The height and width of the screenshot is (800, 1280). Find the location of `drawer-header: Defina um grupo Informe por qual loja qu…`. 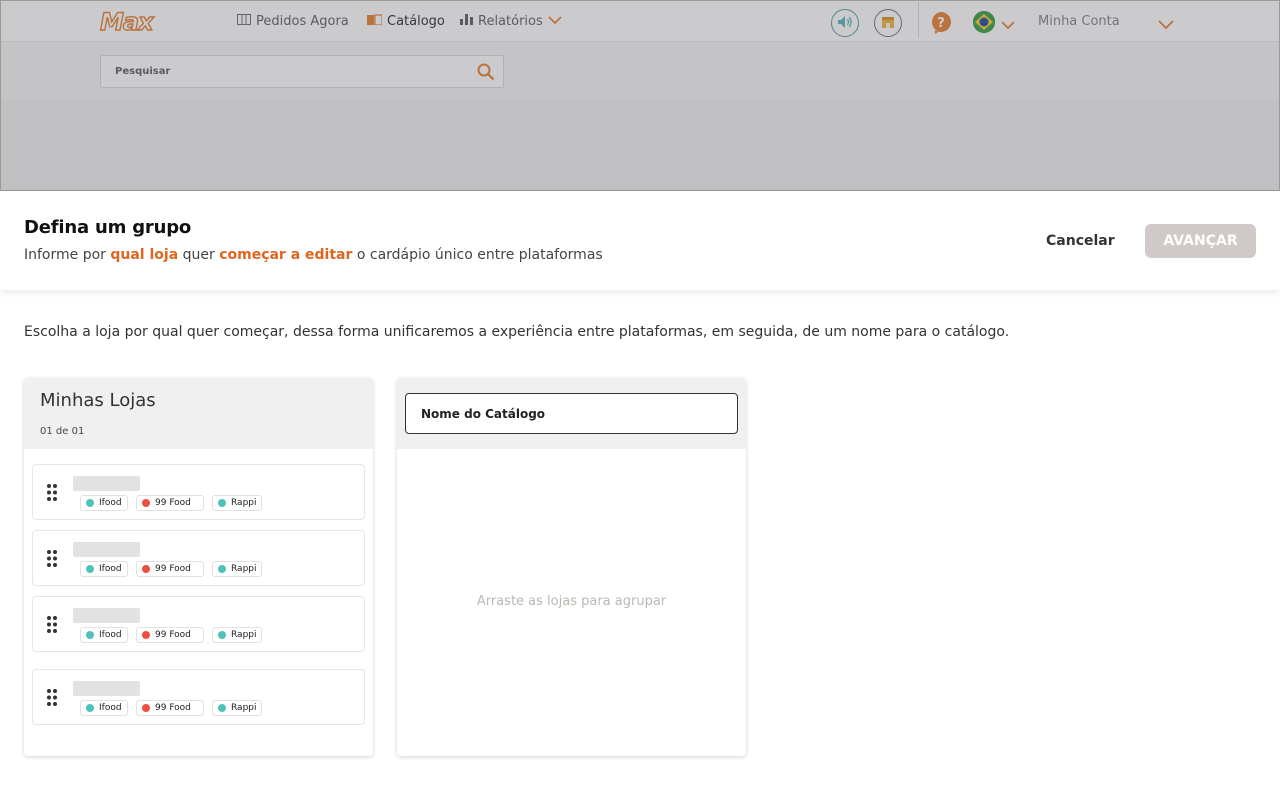

drawer-header: Defina um grupo Informe por qual loja qu… is located at coordinates (640, 240).